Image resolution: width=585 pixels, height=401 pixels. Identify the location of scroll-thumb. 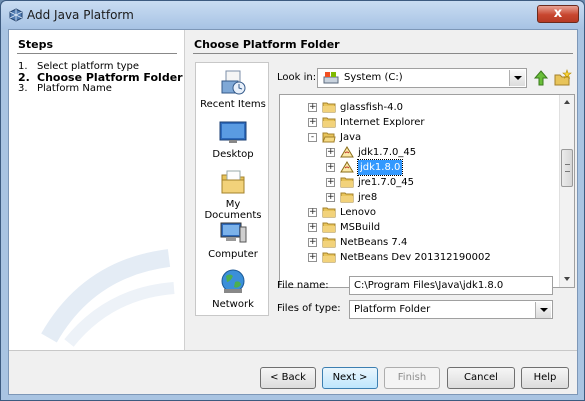
(567, 168).